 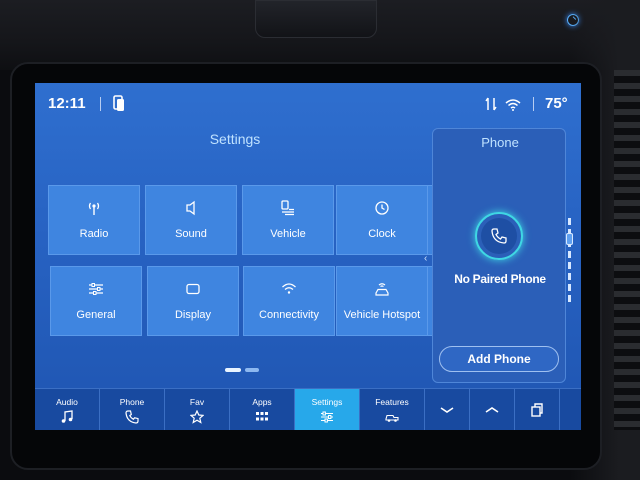 What do you see at coordinates (191, 234) in the screenshot?
I see `tile-label: Sound` at bounding box center [191, 234].